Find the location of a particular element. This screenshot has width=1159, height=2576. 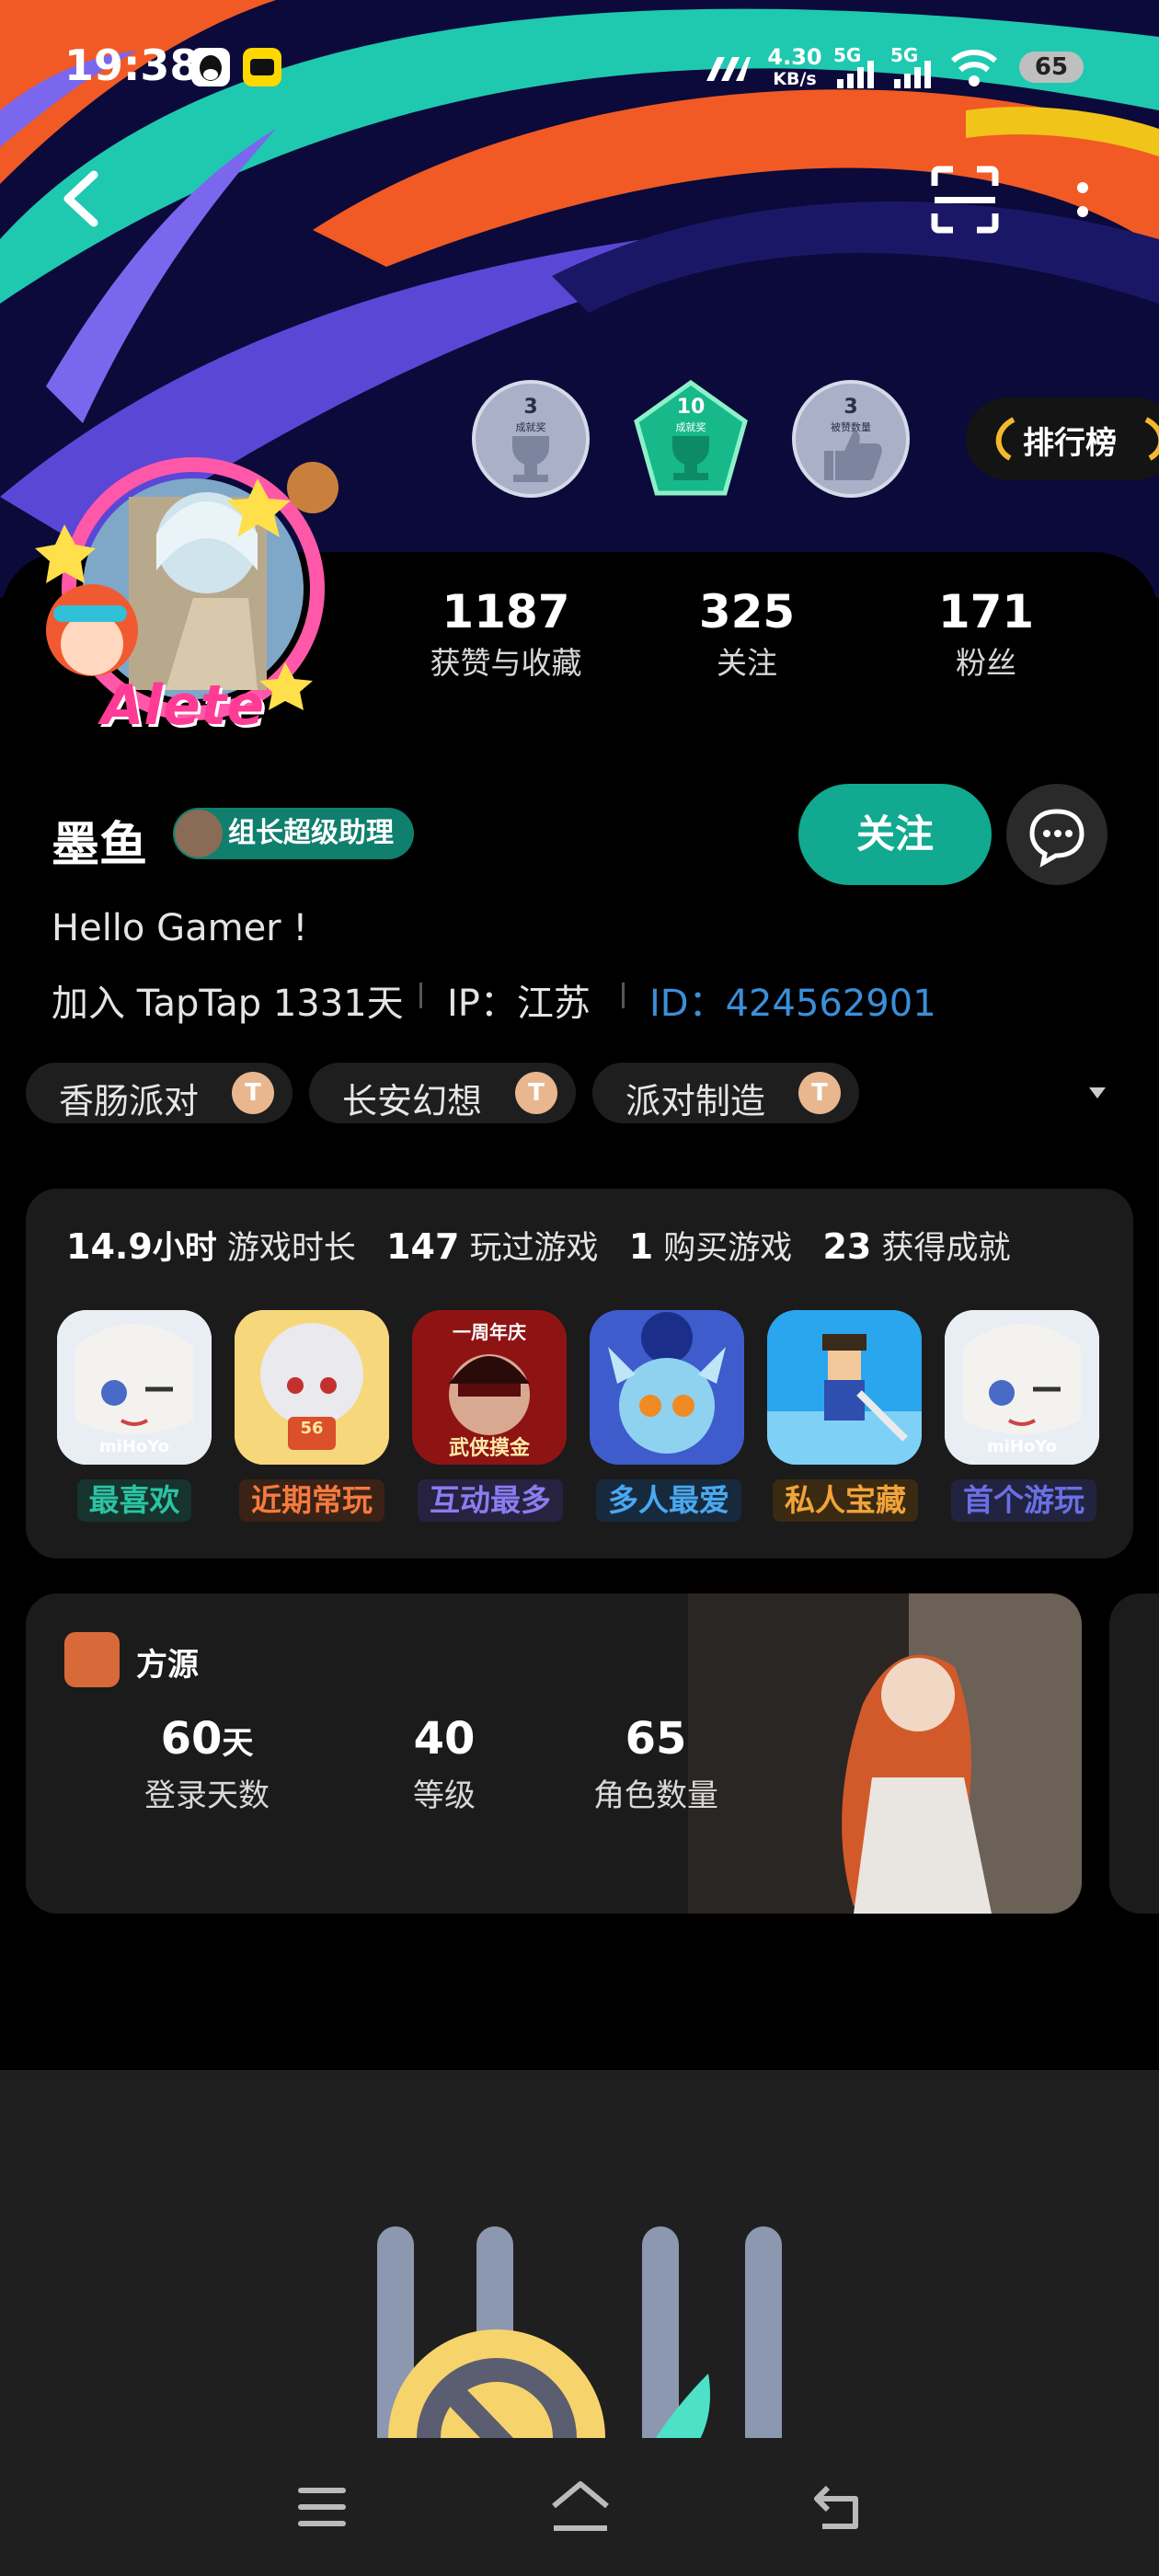

game-label-recent: 近期常玩 is located at coordinates (311, 1500).